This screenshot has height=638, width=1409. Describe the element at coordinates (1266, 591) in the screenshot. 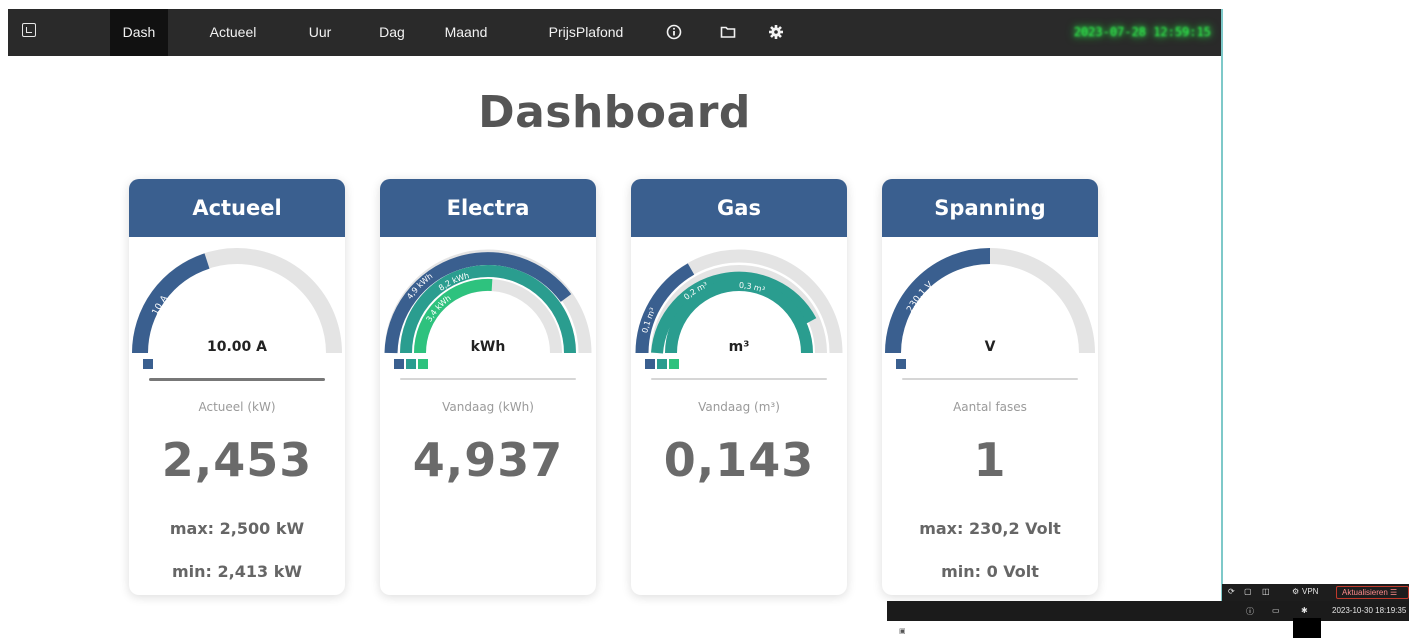

I see `split-window-icon: ◫` at that location.